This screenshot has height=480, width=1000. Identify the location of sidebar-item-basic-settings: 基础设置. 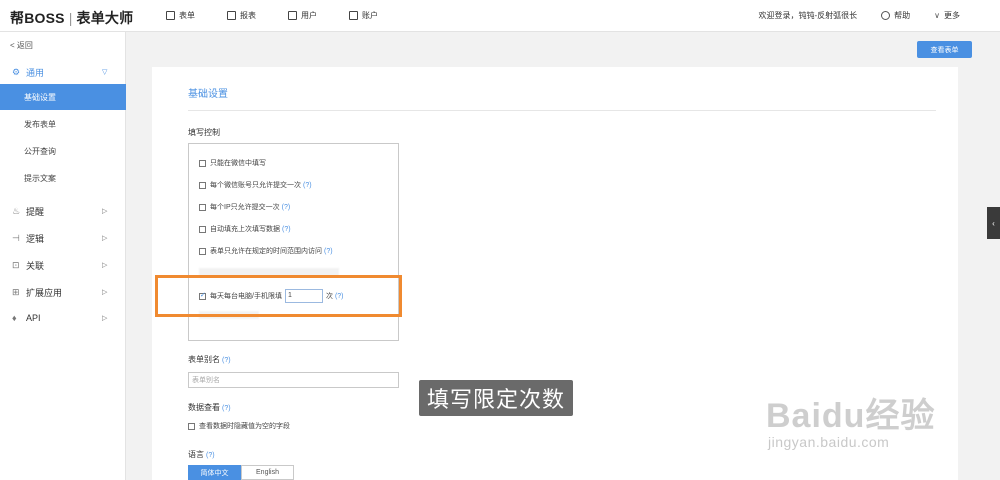
(63, 97).